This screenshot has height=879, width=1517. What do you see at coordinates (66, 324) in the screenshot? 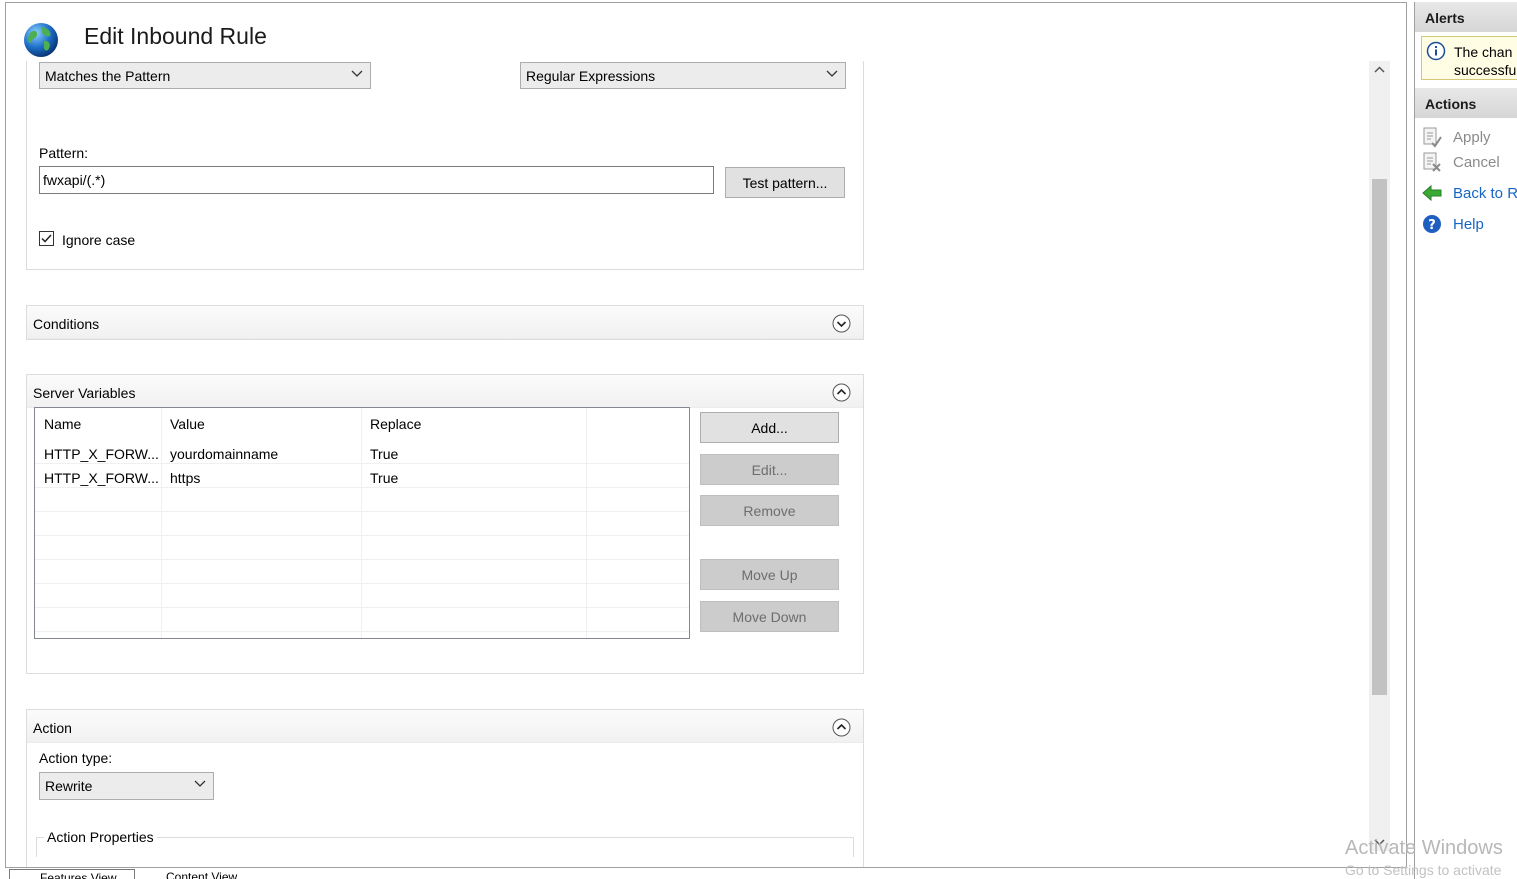
I see `conditions-title: Conditions` at bounding box center [66, 324].